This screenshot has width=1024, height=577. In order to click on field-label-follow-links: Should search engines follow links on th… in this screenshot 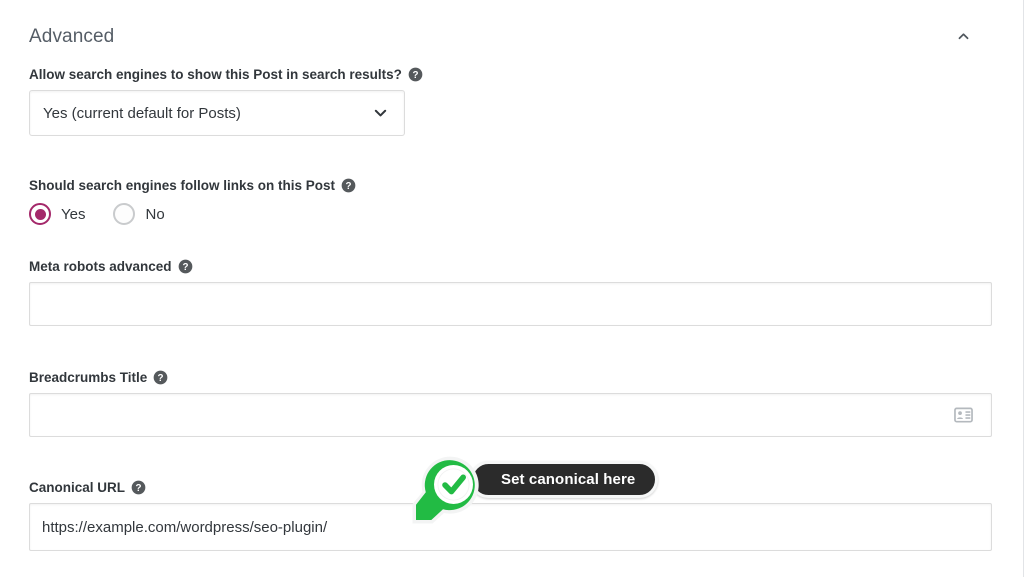, I will do `click(510, 185)`.